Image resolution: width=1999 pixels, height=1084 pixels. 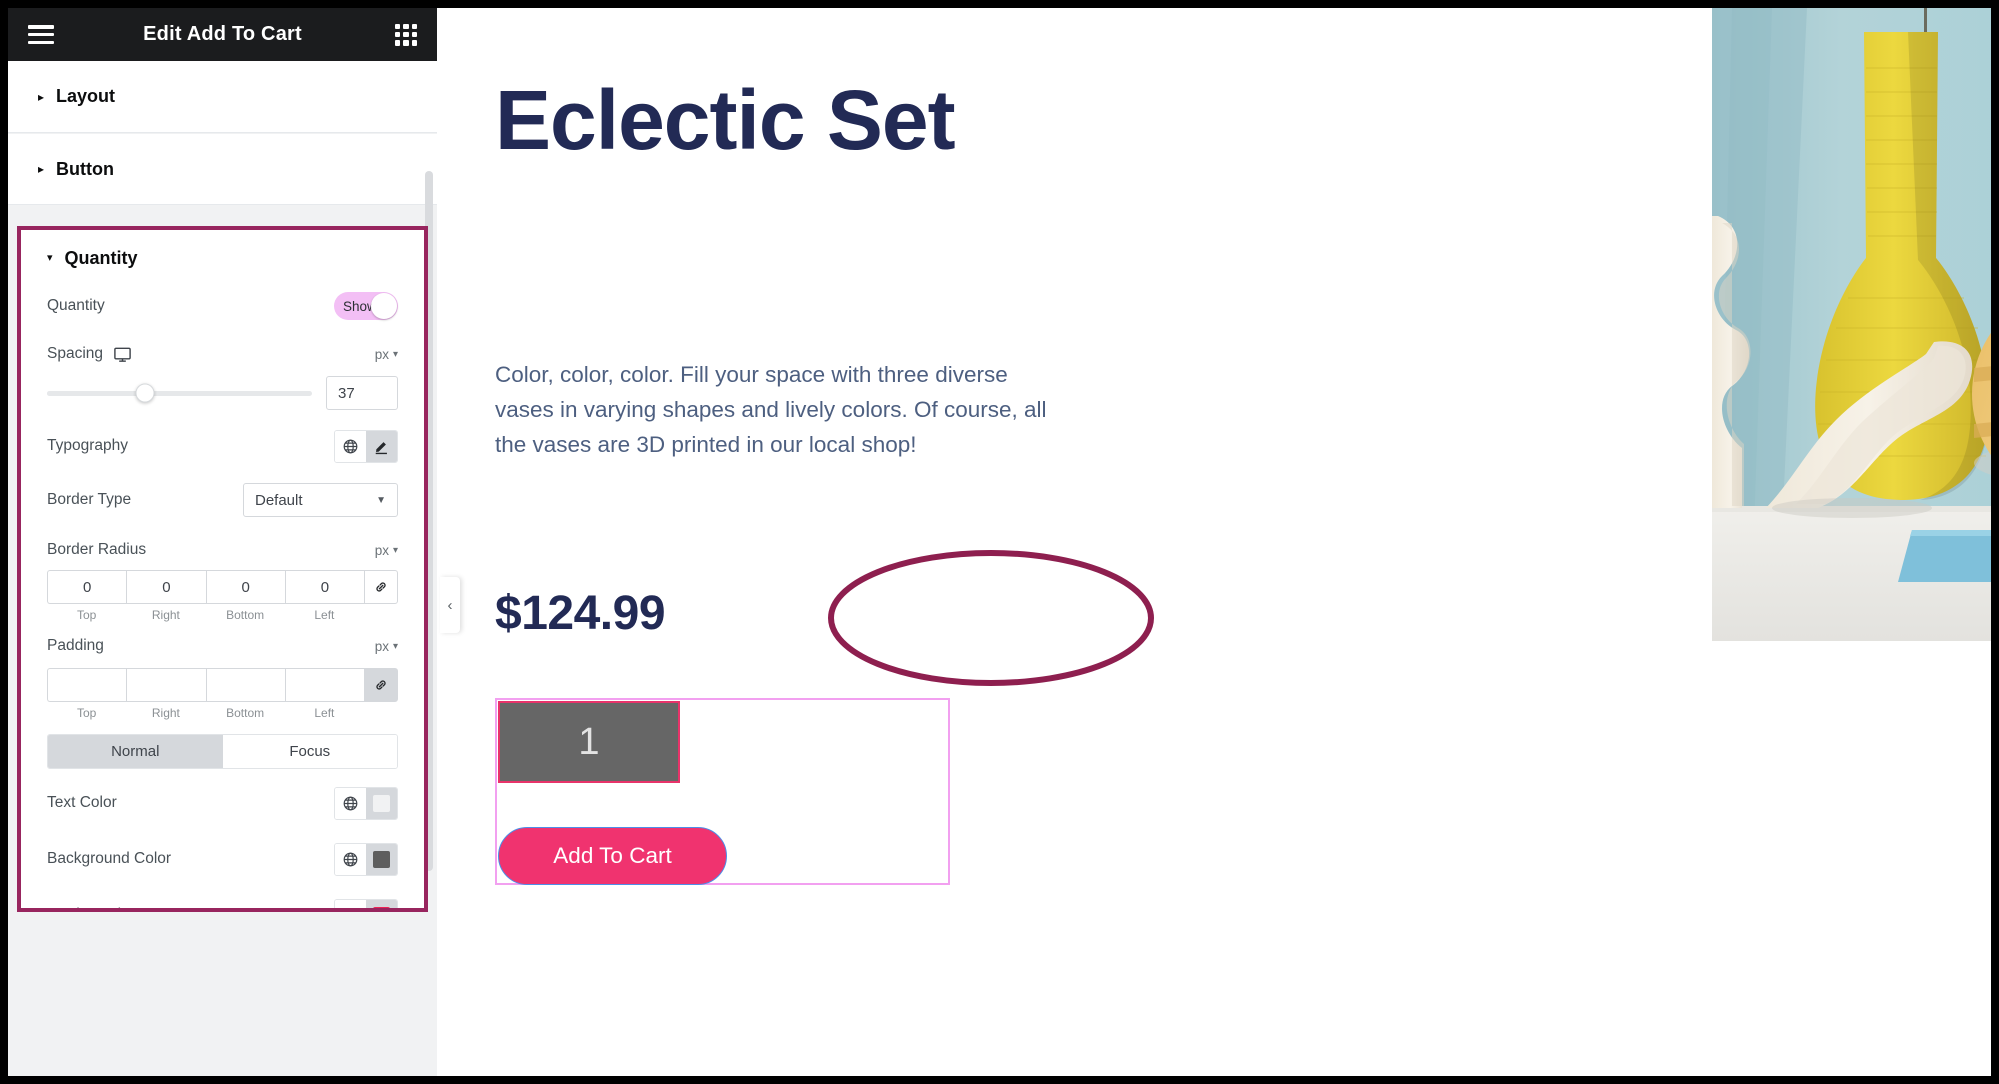 I want to click on slider-thumb, so click(x=145, y=393).